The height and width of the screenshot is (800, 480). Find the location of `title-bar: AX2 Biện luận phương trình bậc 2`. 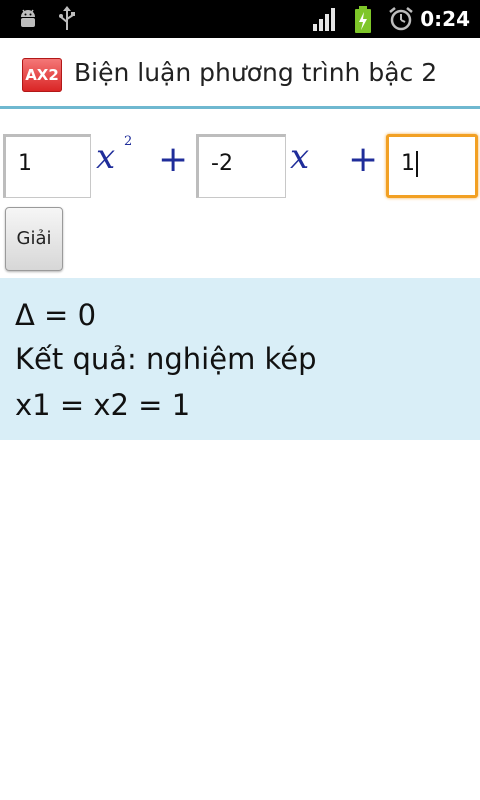

title-bar: AX2 Biện luận phương trình bậc 2 is located at coordinates (240, 72).